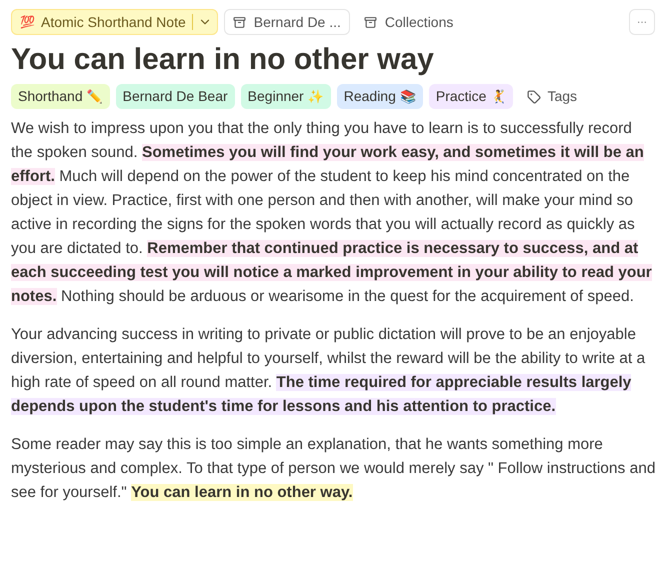  What do you see at coordinates (27, 22) in the screenshot?
I see `note-type-icon: 💯` at bounding box center [27, 22].